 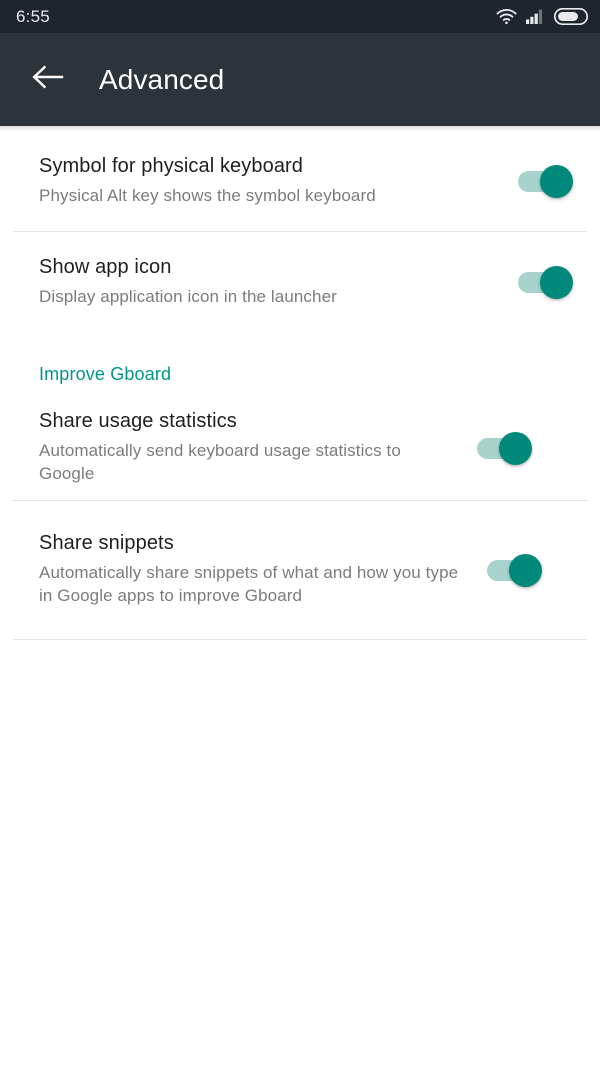 What do you see at coordinates (33, 16) in the screenshot?
I see `status-bar-time: 6:55` at bounding box center [33, 16].